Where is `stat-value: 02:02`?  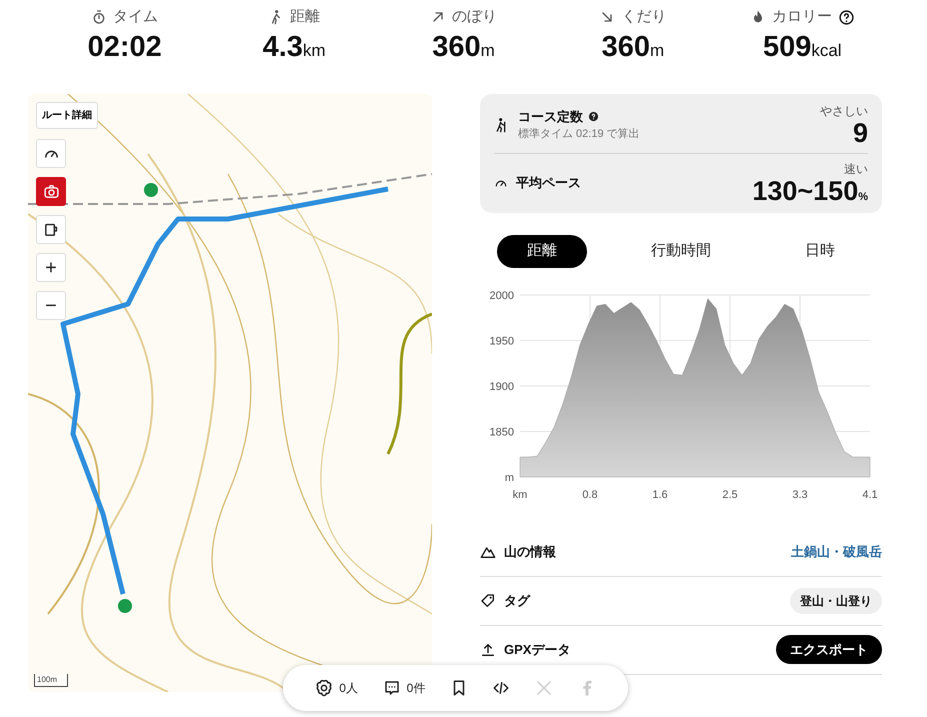 stat-value: 02:02 is located at coordinates (125, 47).